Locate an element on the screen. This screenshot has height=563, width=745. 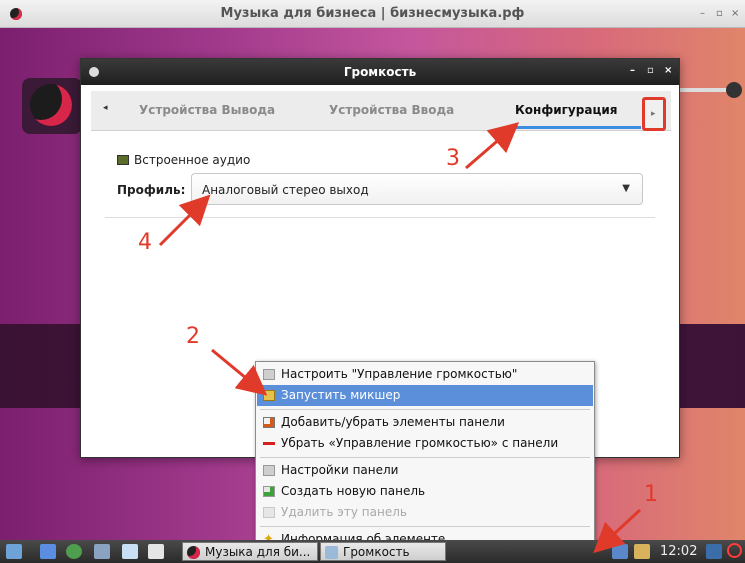
dialog-titlebar: Громкость – ▫ × is located at coordinates (380, 72).